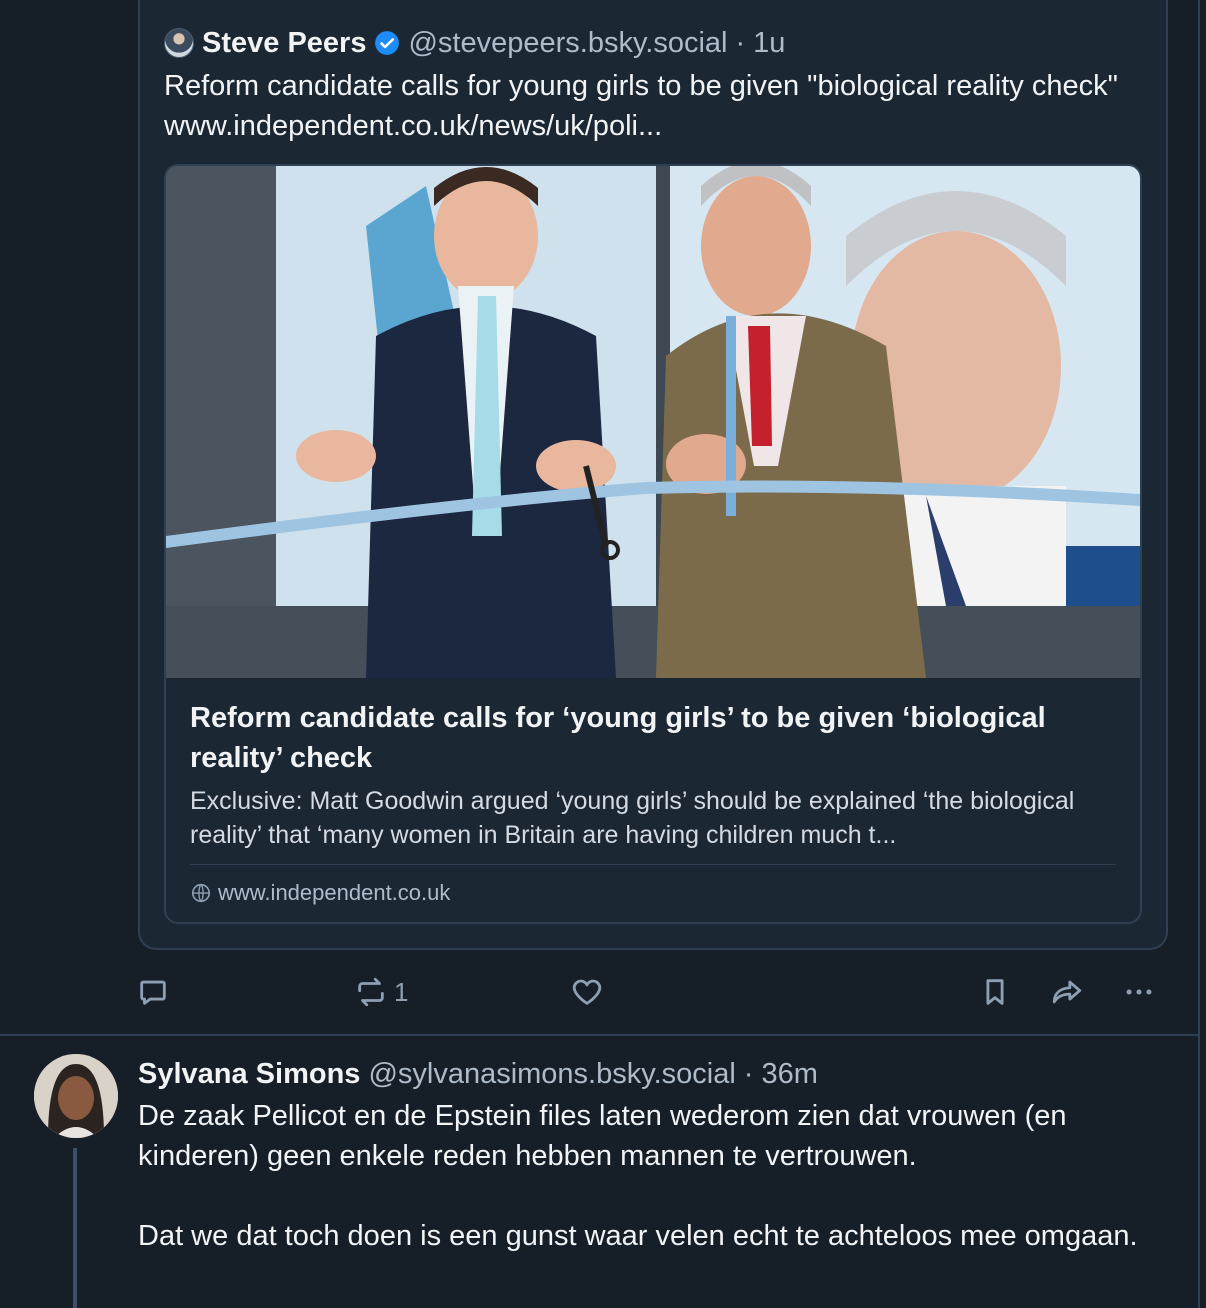 The width and height of the screenshot is (1206, 1308). Describe the element at coordinates (75, 1228) in the screenshot. I see `thread-connector-line` at that location.